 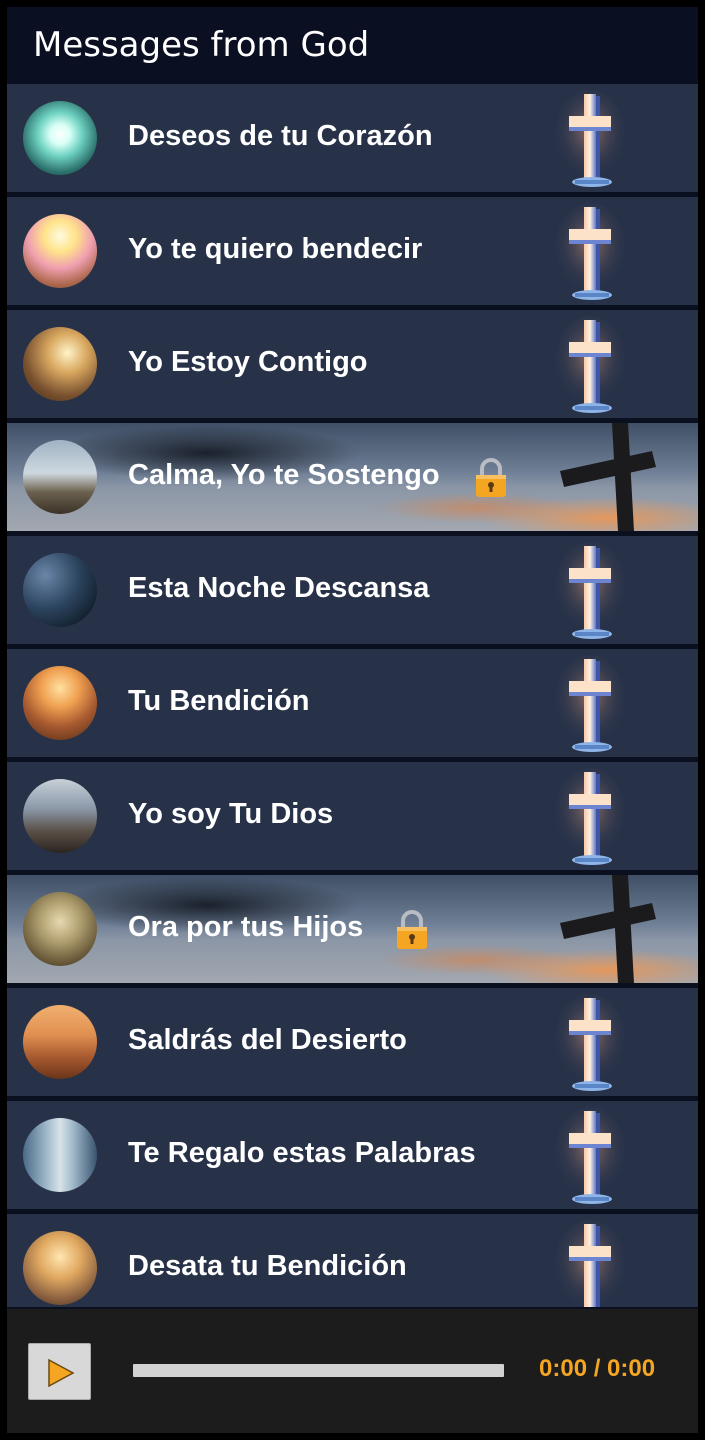 What do you see at coordinates (284, 475) in the screenshot?
I see `message-title: Calma, Yo te Sostengo` at bounding box center [284, 475].